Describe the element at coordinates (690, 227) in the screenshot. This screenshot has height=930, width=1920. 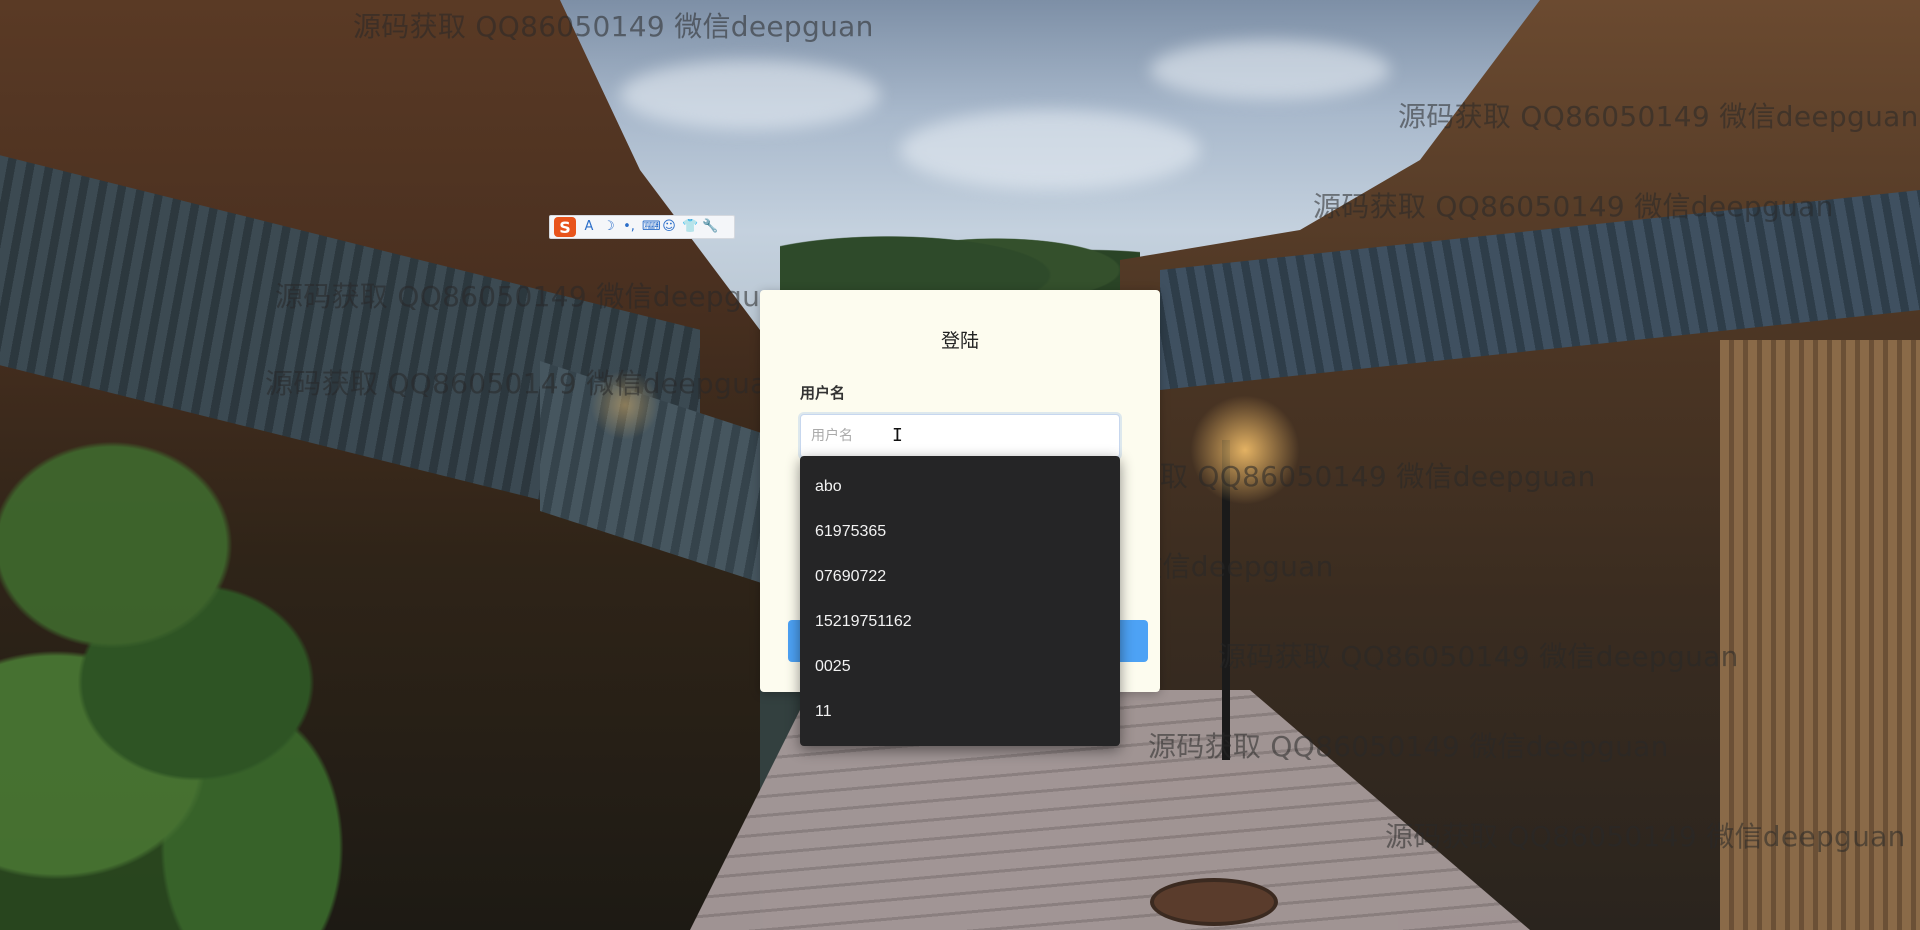
I see `shirt-icon: 👕` at that location.